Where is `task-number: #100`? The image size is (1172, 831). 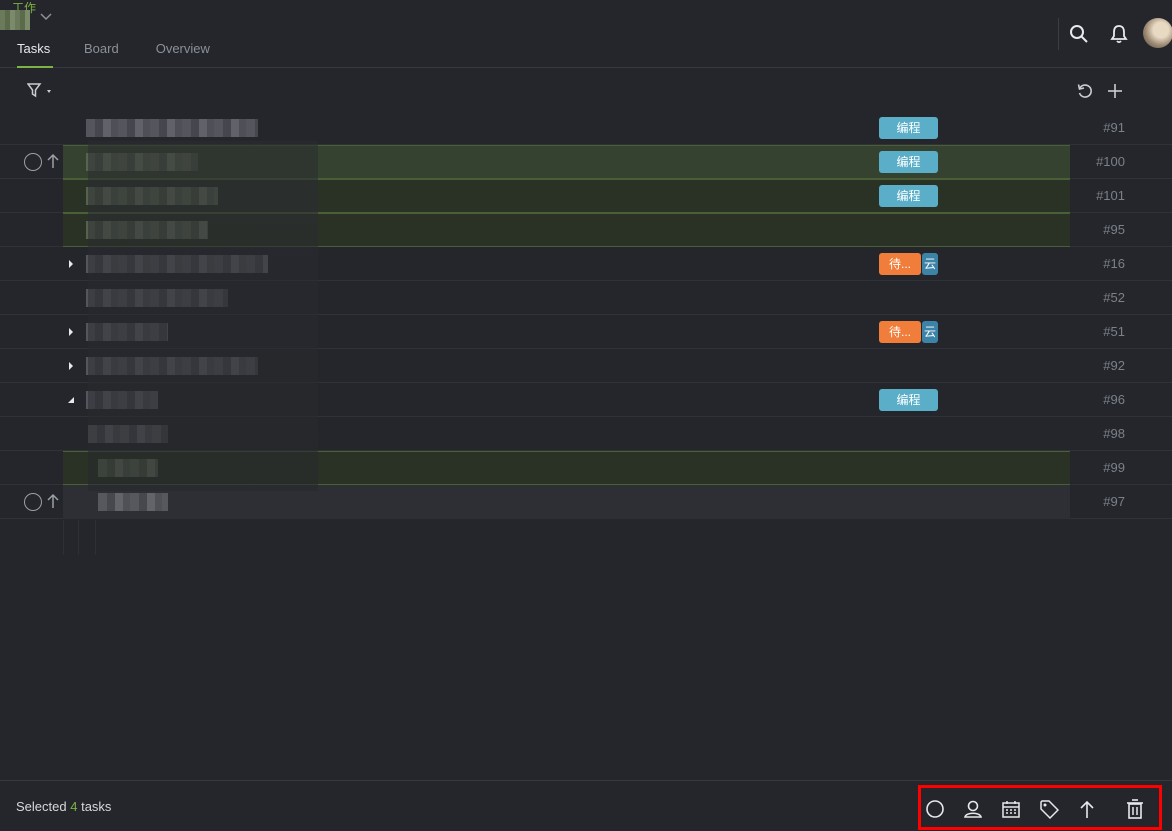
task-number: #100 is located at coordinates (1110, 161).